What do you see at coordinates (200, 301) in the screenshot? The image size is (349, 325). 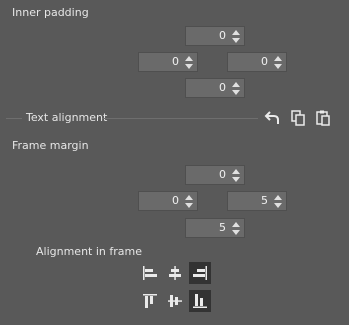 I see `align-bottom-icon` at bounding box center [200, 301].